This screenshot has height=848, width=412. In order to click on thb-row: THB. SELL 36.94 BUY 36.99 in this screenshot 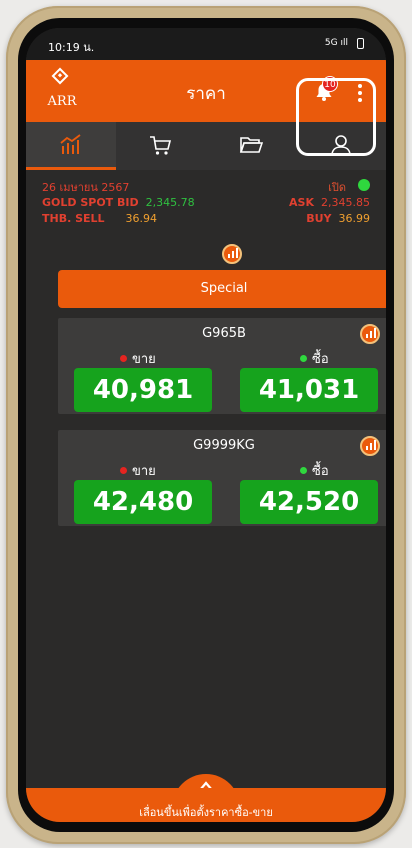, I will do `click(206, 220)`.